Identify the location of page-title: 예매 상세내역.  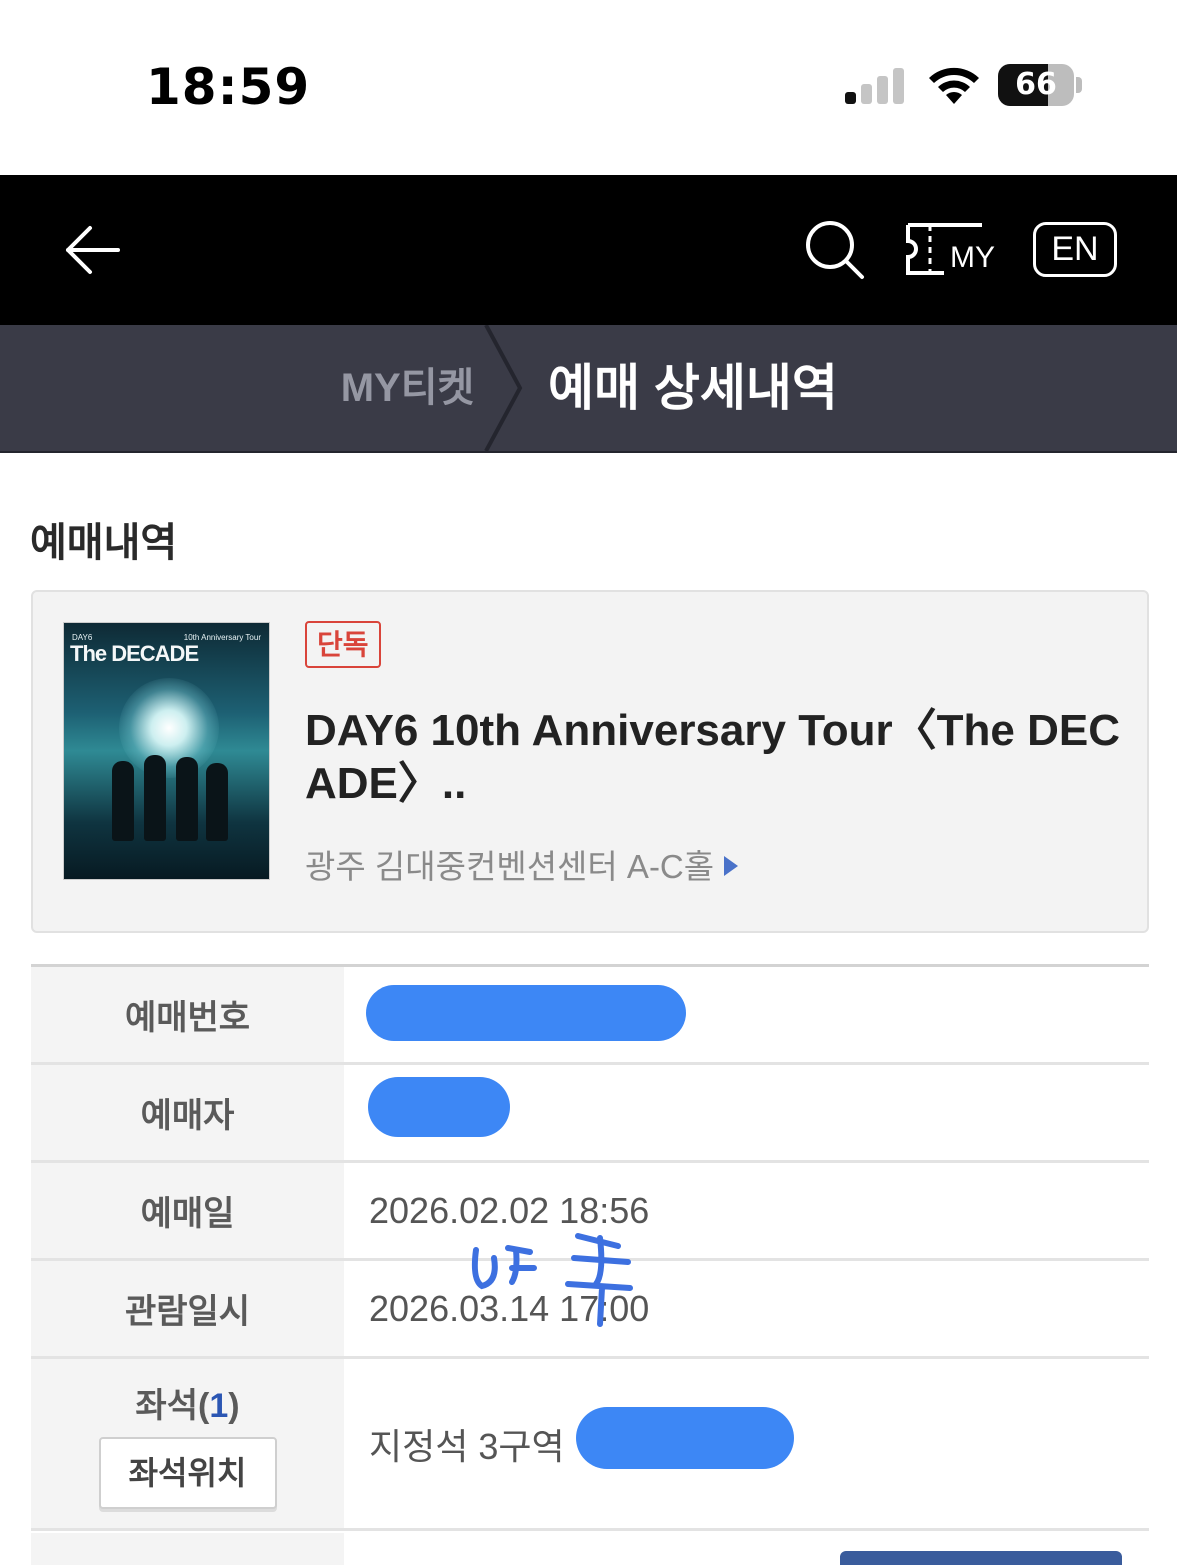
(693, 388).